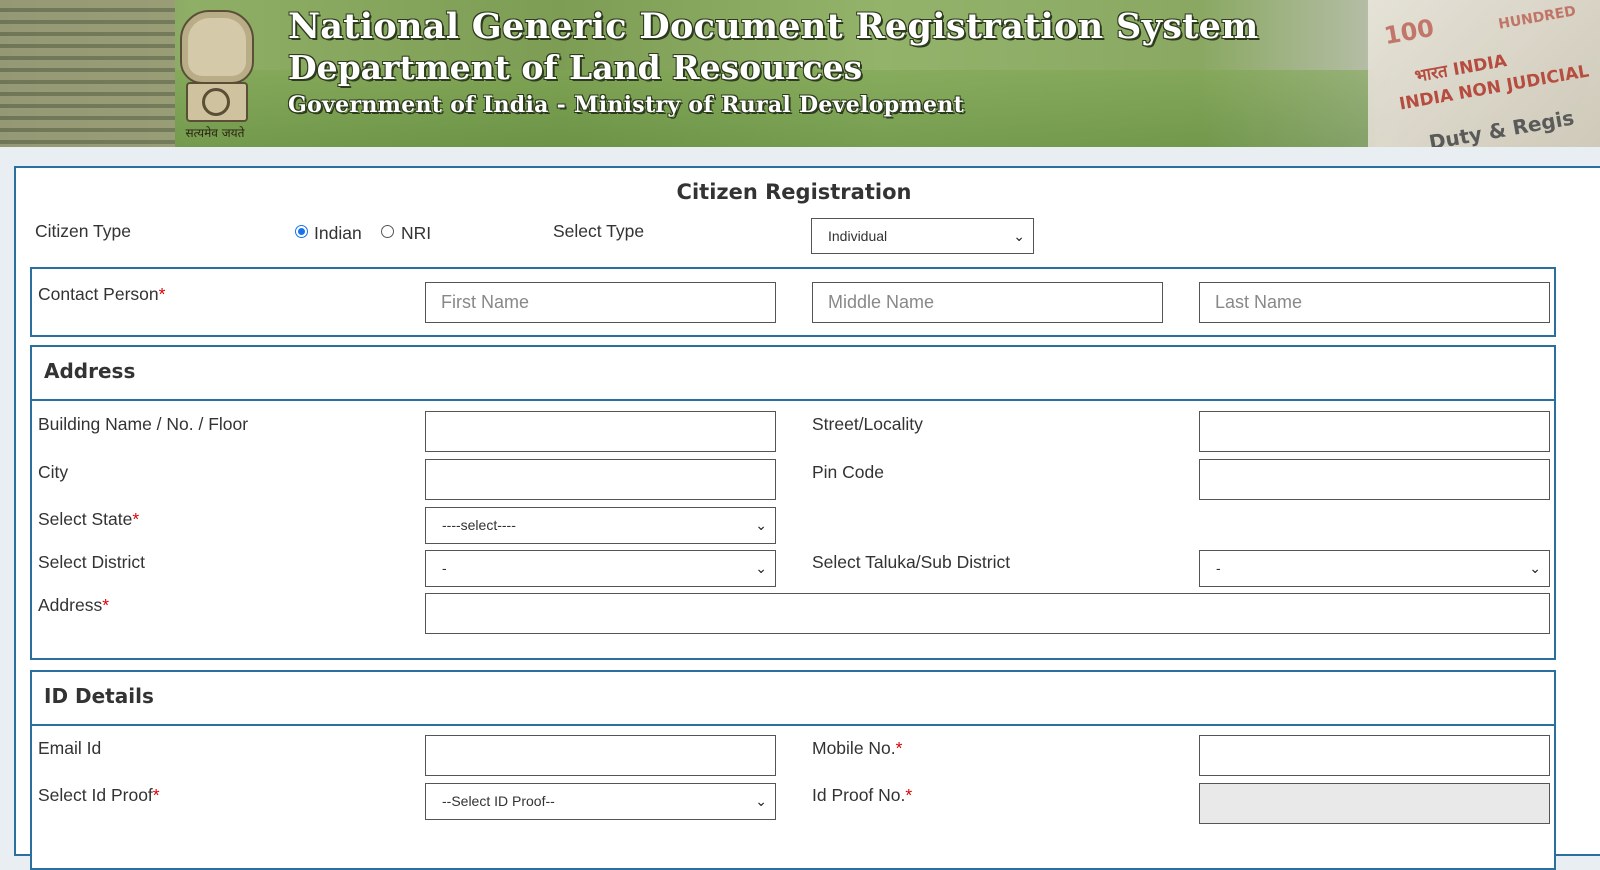 This screenshot has width=1600, height=870. Describe the element at coordinates (867, 424) in the screenshot. I see `street-label: Street/Locality` at that location.